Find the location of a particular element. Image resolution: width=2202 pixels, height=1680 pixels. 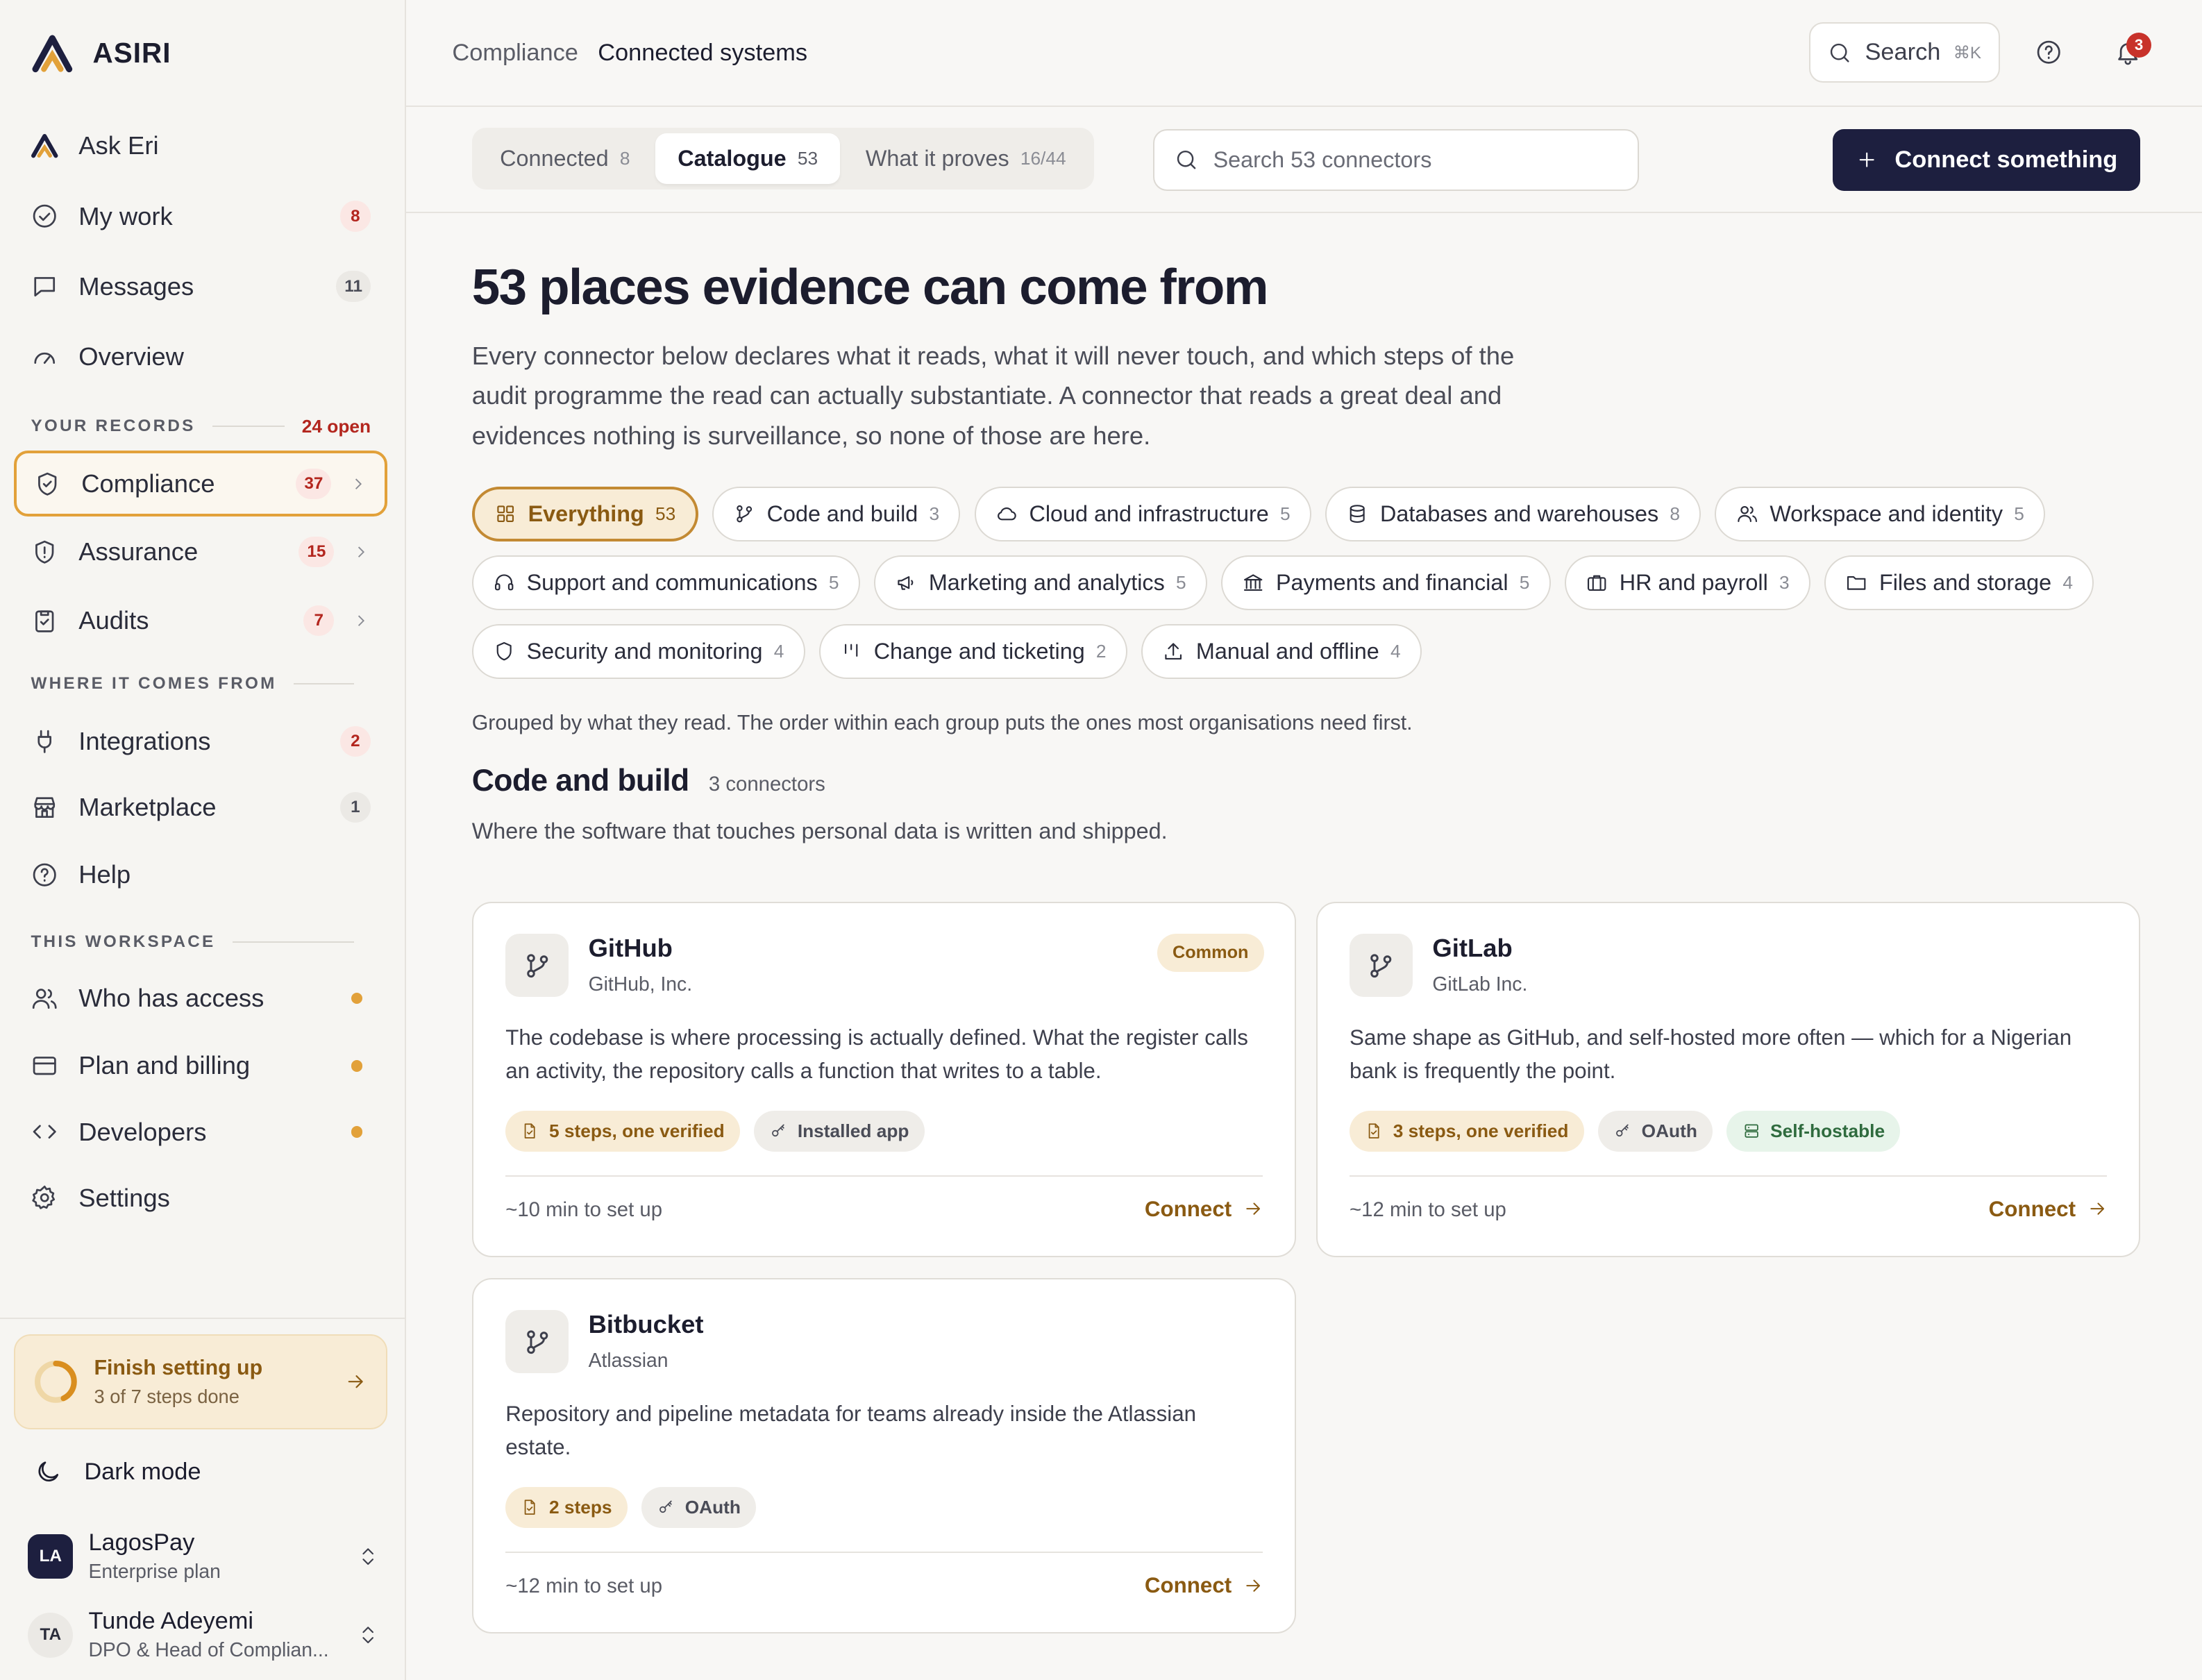

sidebar-item-assurance: Assurance 15 is located at coordinates (200, 552).